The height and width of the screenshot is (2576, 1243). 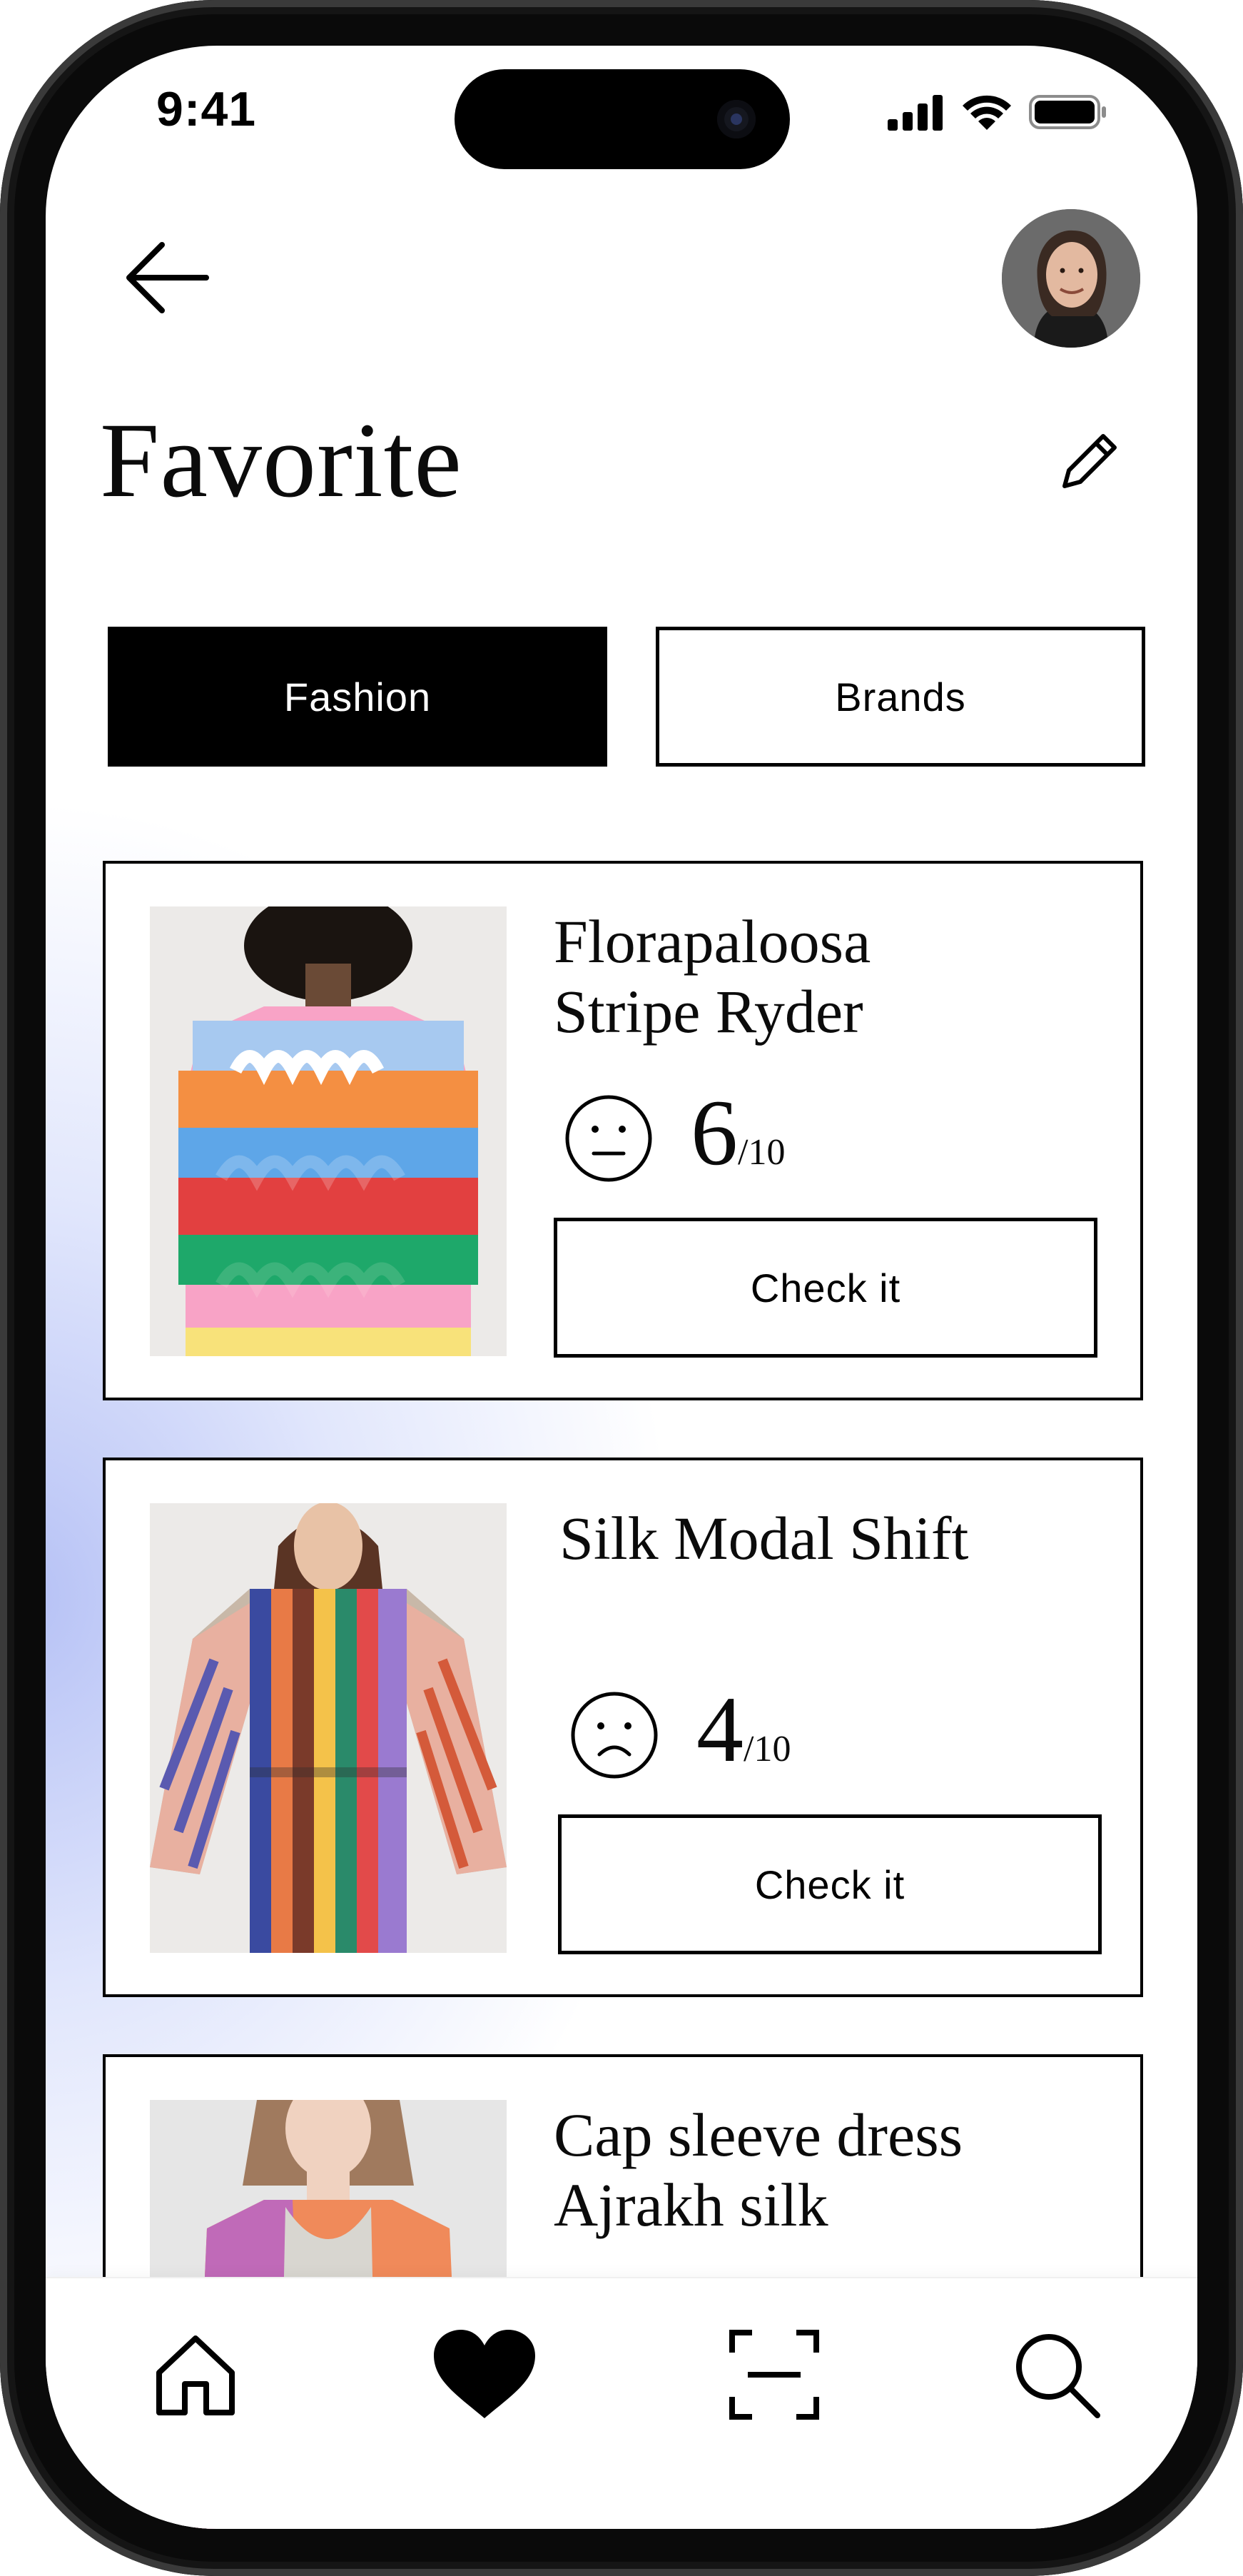 I want to click on rating-score: 4/10, so click(x=743, y=1729).